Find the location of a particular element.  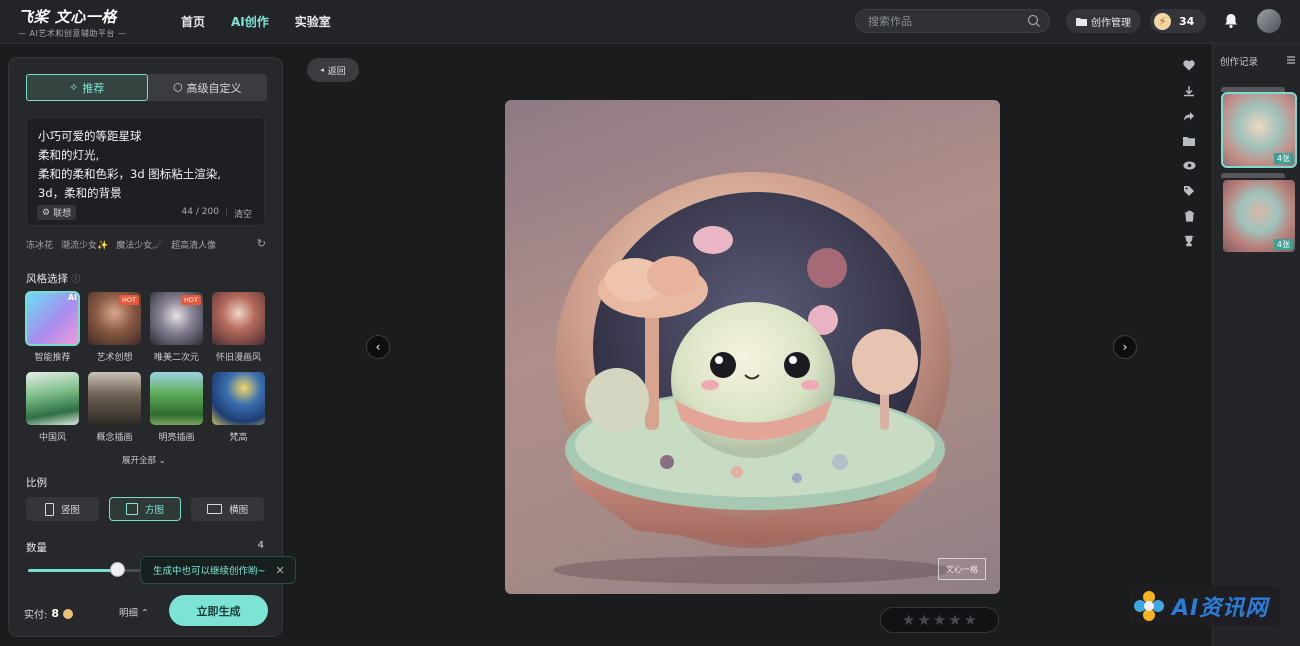

chevron-up-icon: ⌃ is located at coordinates (145, 613).